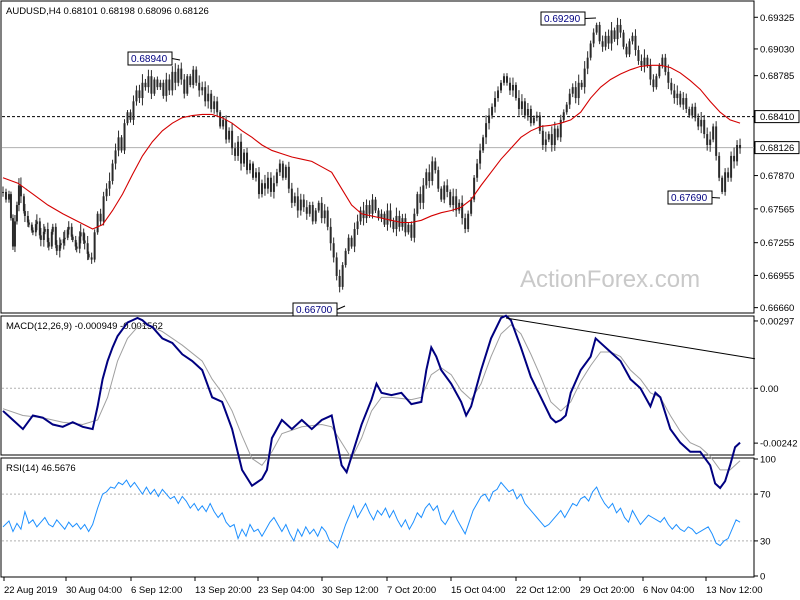 This screenshot has width=800, height=600. I want to click on x-tick-label: 30 Aug 04:00, so click(94, 590).